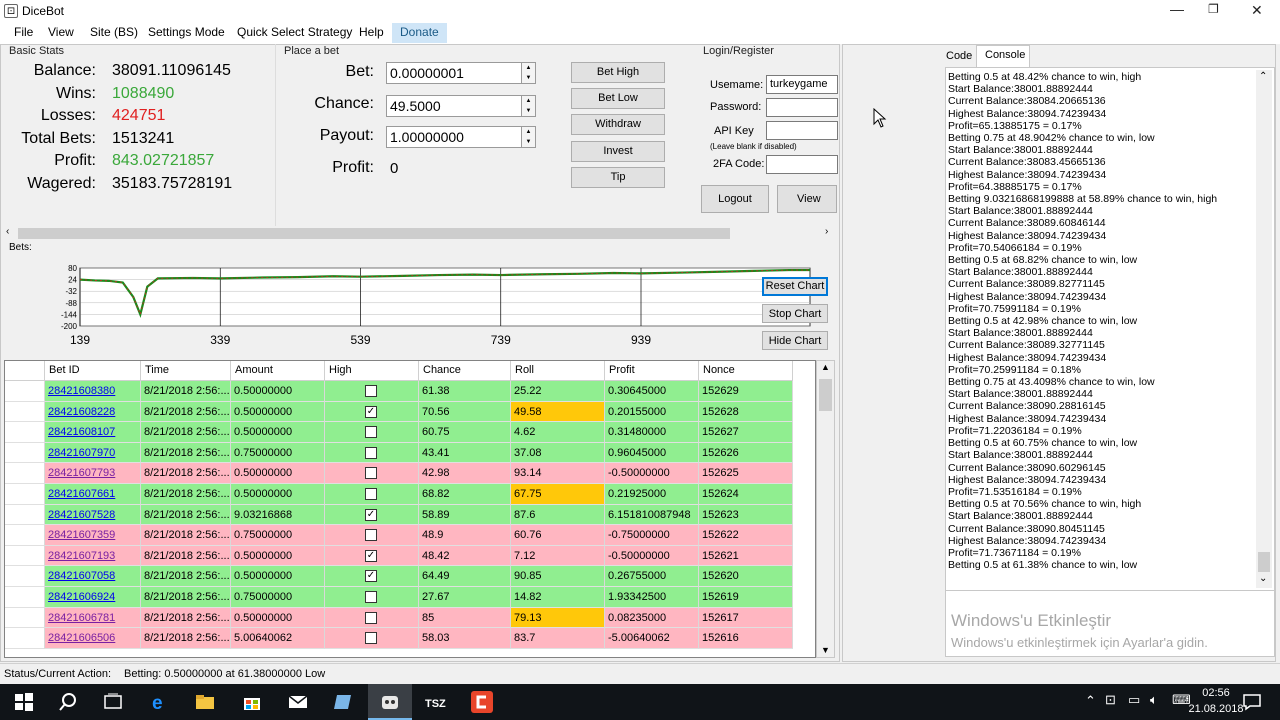  I want to click on hide-chart-button: Hide Chart, so click(795, 340).